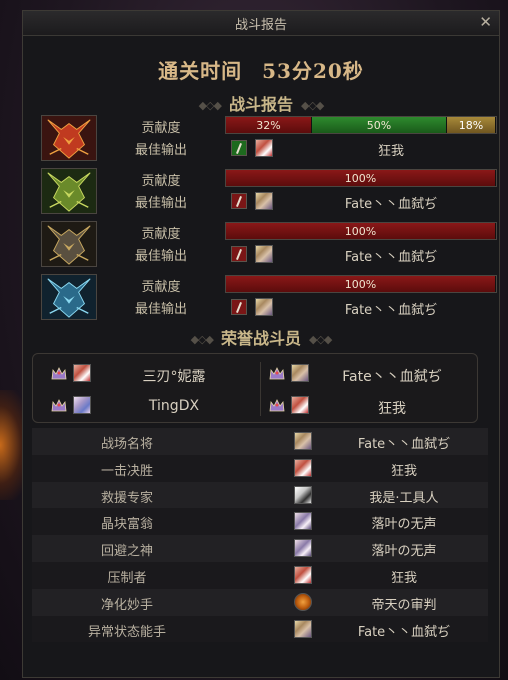 The height and width of the screenshot is (680, 508). Describe the element at coordinates (127, 578) in the screenshot. I see `award-title: 压制者` at that location.